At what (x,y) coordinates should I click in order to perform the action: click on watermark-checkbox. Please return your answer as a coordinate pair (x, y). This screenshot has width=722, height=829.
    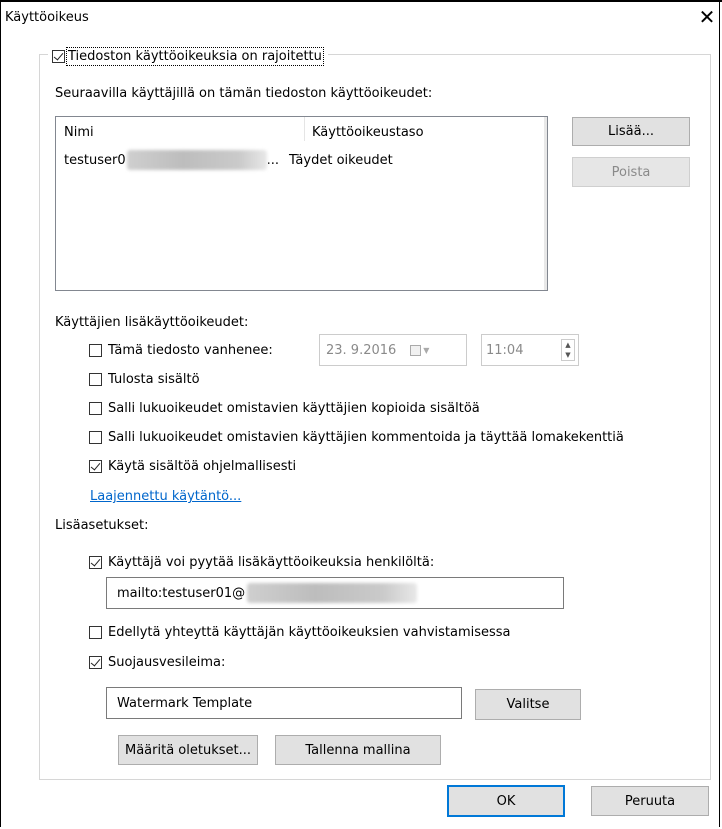
    Looking at the image, I should click on (95, 662).